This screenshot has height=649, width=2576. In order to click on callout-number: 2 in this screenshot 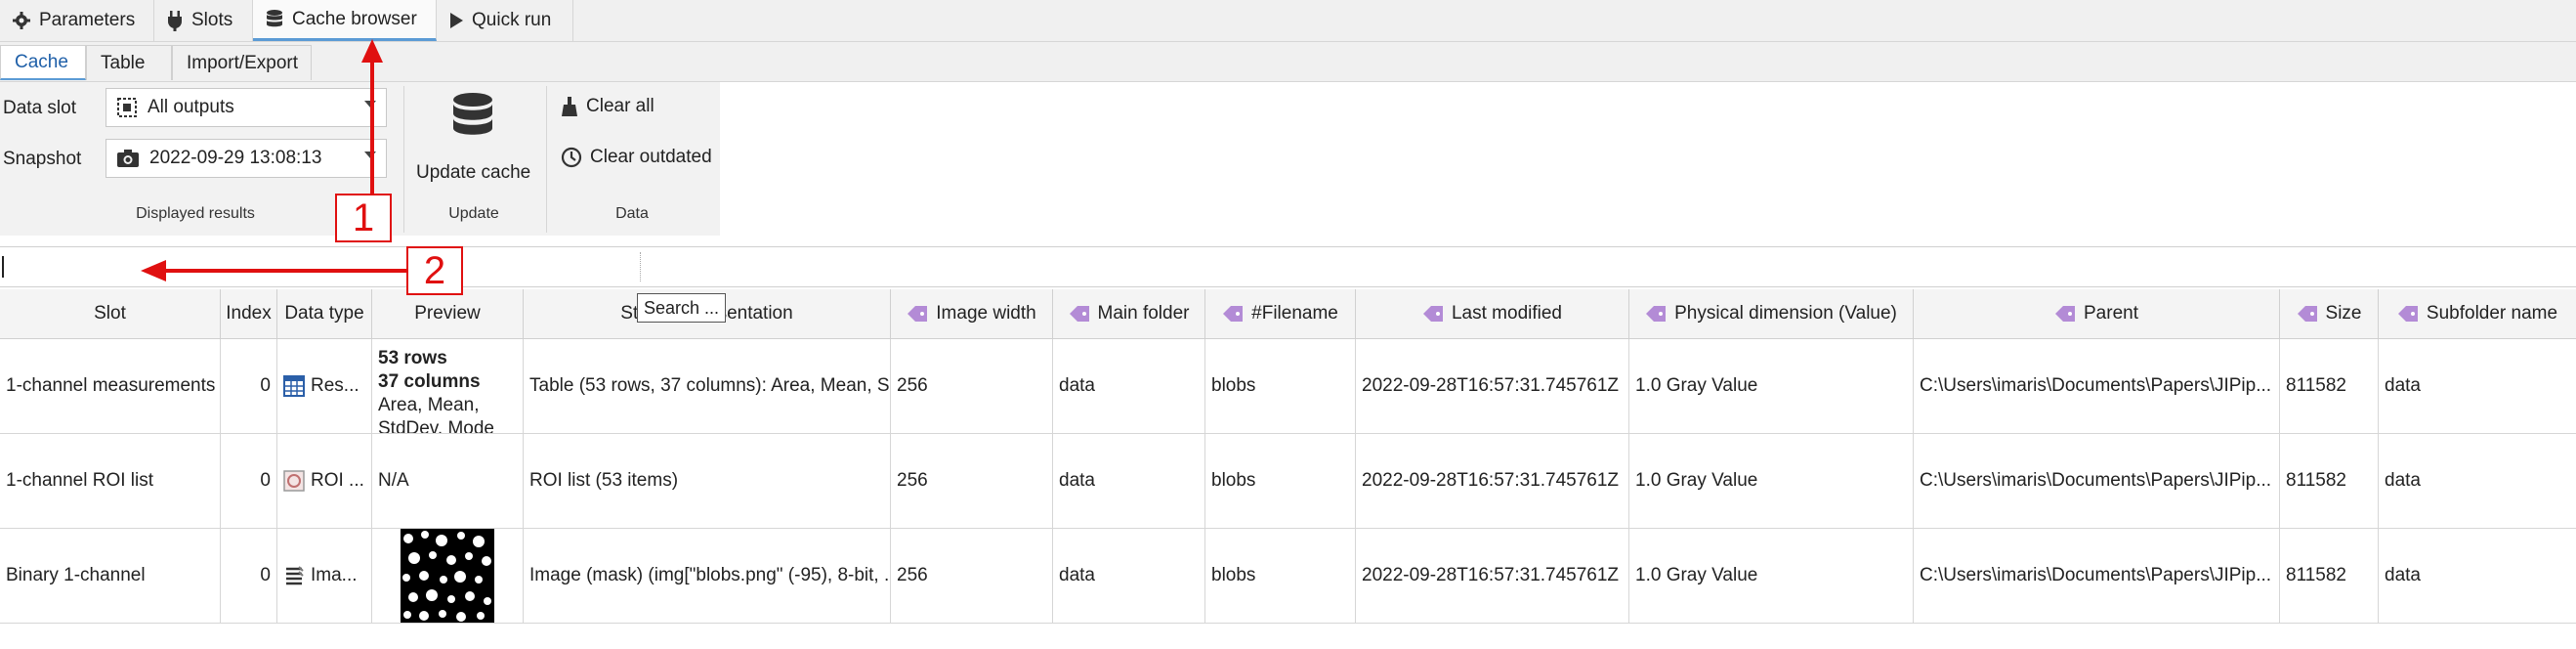, I will do `click(434, 270)`.